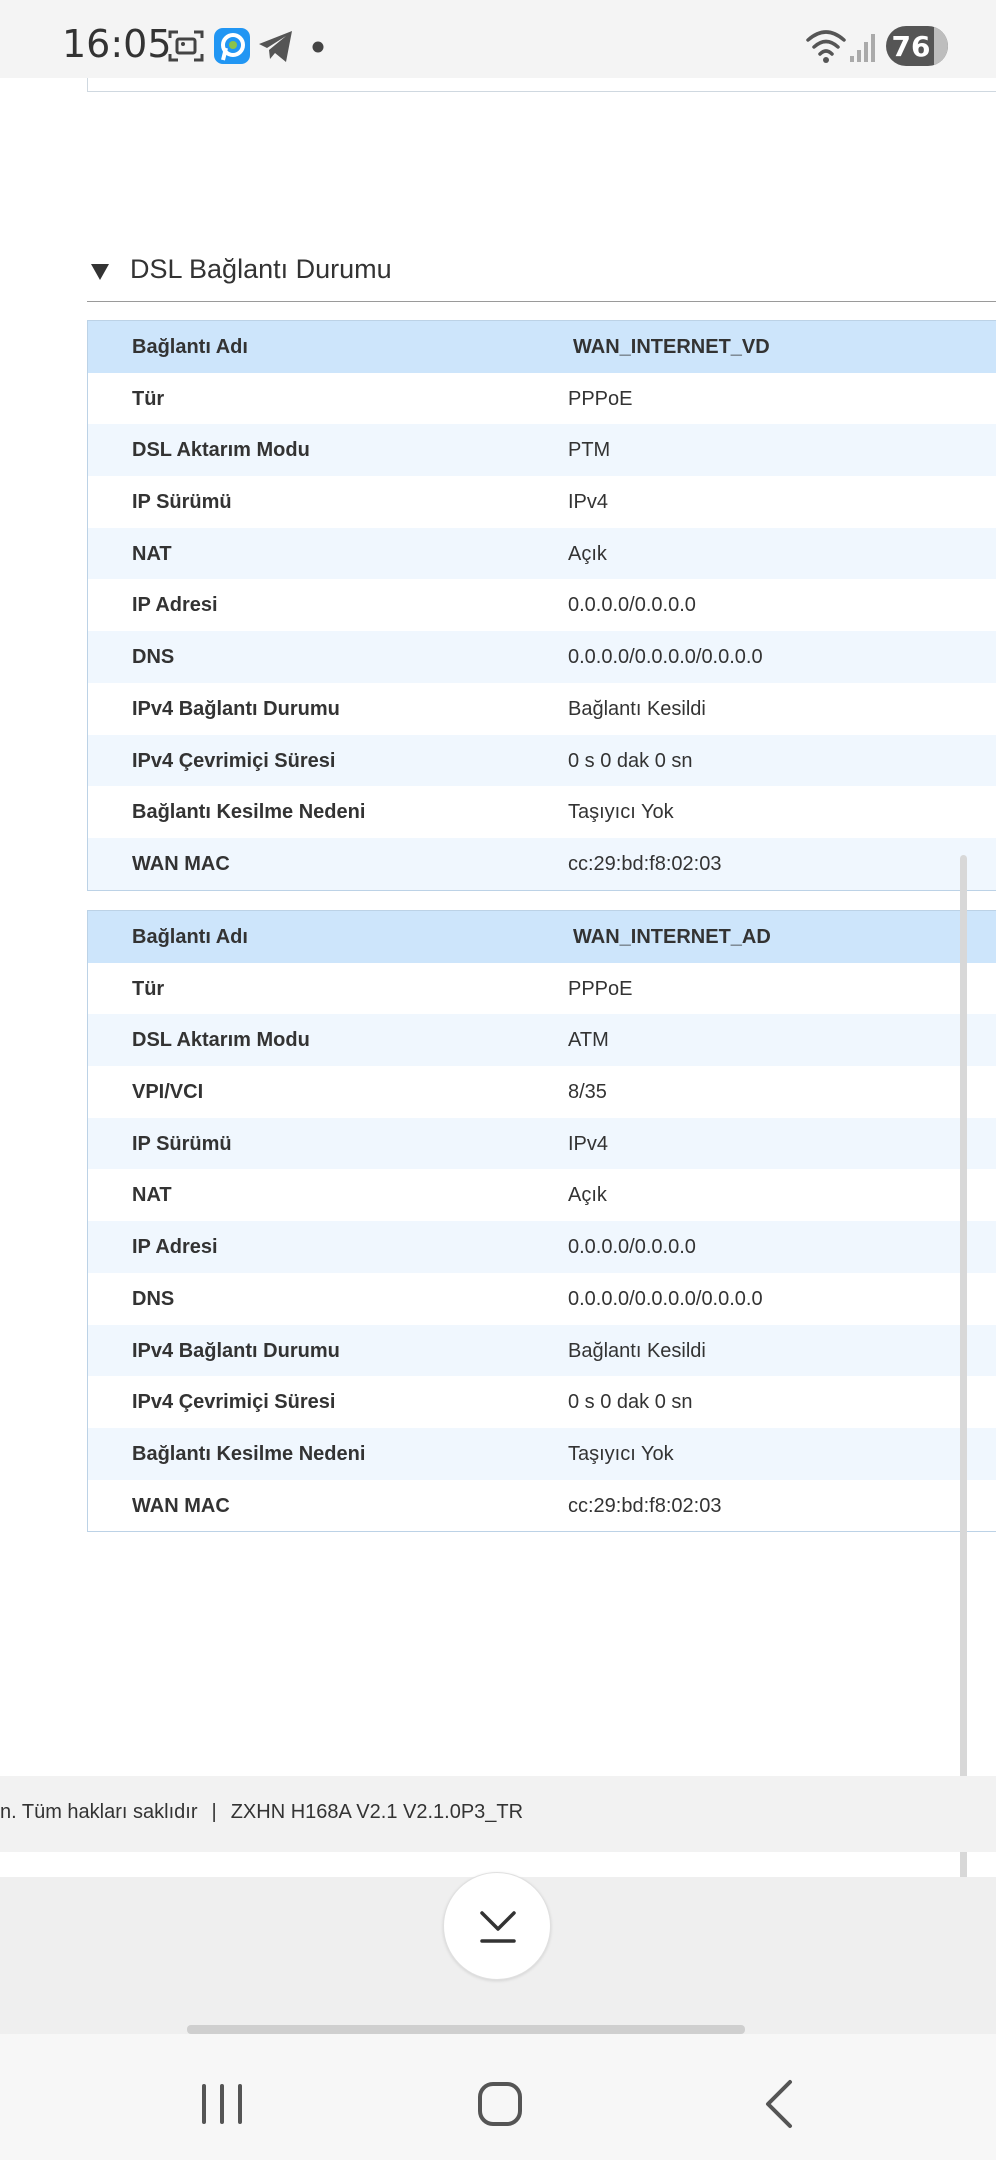 The width and height of the screenshot is (996, 2160). What do you see at coordinates (541, 85) in the screenshot?
I see `previous-section-box` at bounding box center [541, 85].